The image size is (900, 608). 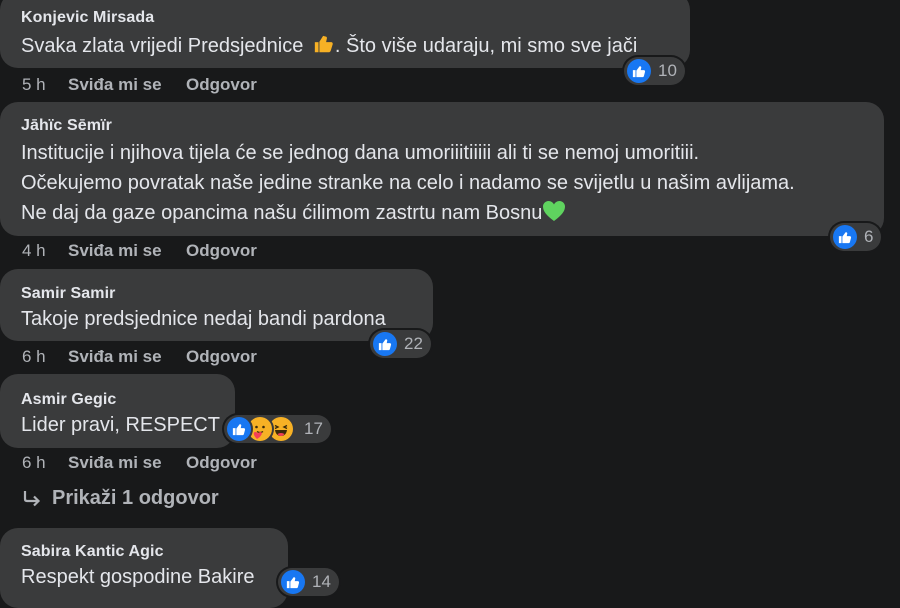 I want to click on reaction-count: 17, so click(x=313, y=428).